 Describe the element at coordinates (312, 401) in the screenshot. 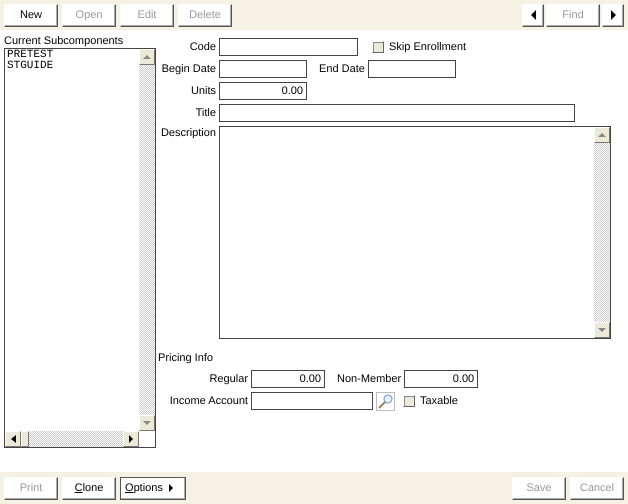

I see `account-field` at that location.